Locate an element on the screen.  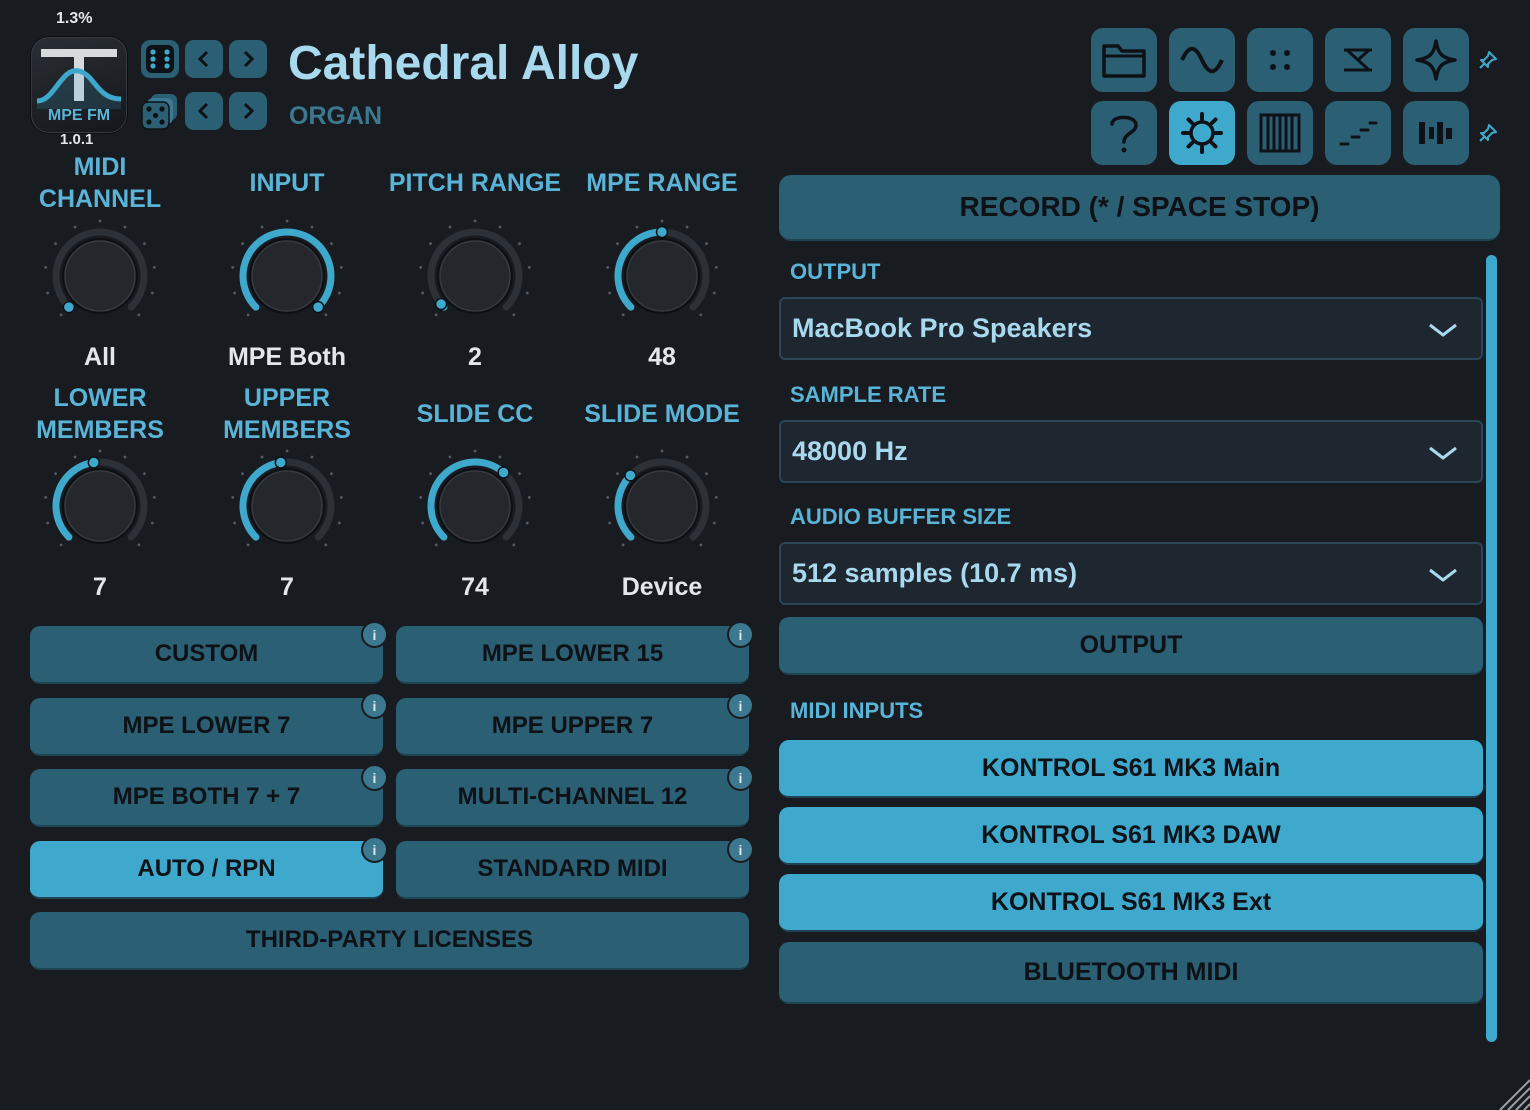
mpe-range-value: 48 is located at coordinates (662, 357).